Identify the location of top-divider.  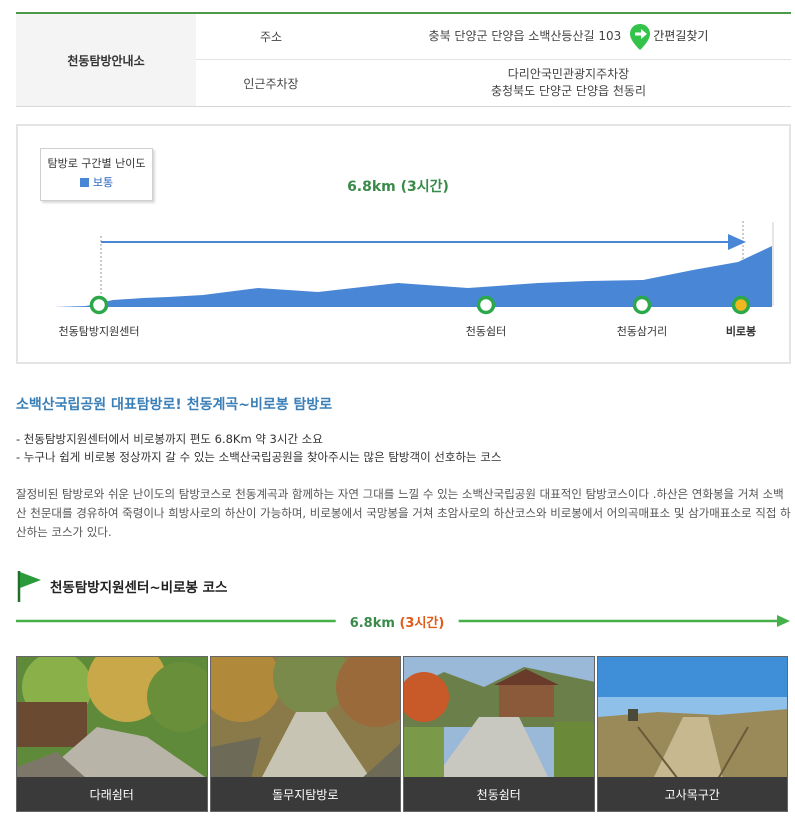
(403, 7).